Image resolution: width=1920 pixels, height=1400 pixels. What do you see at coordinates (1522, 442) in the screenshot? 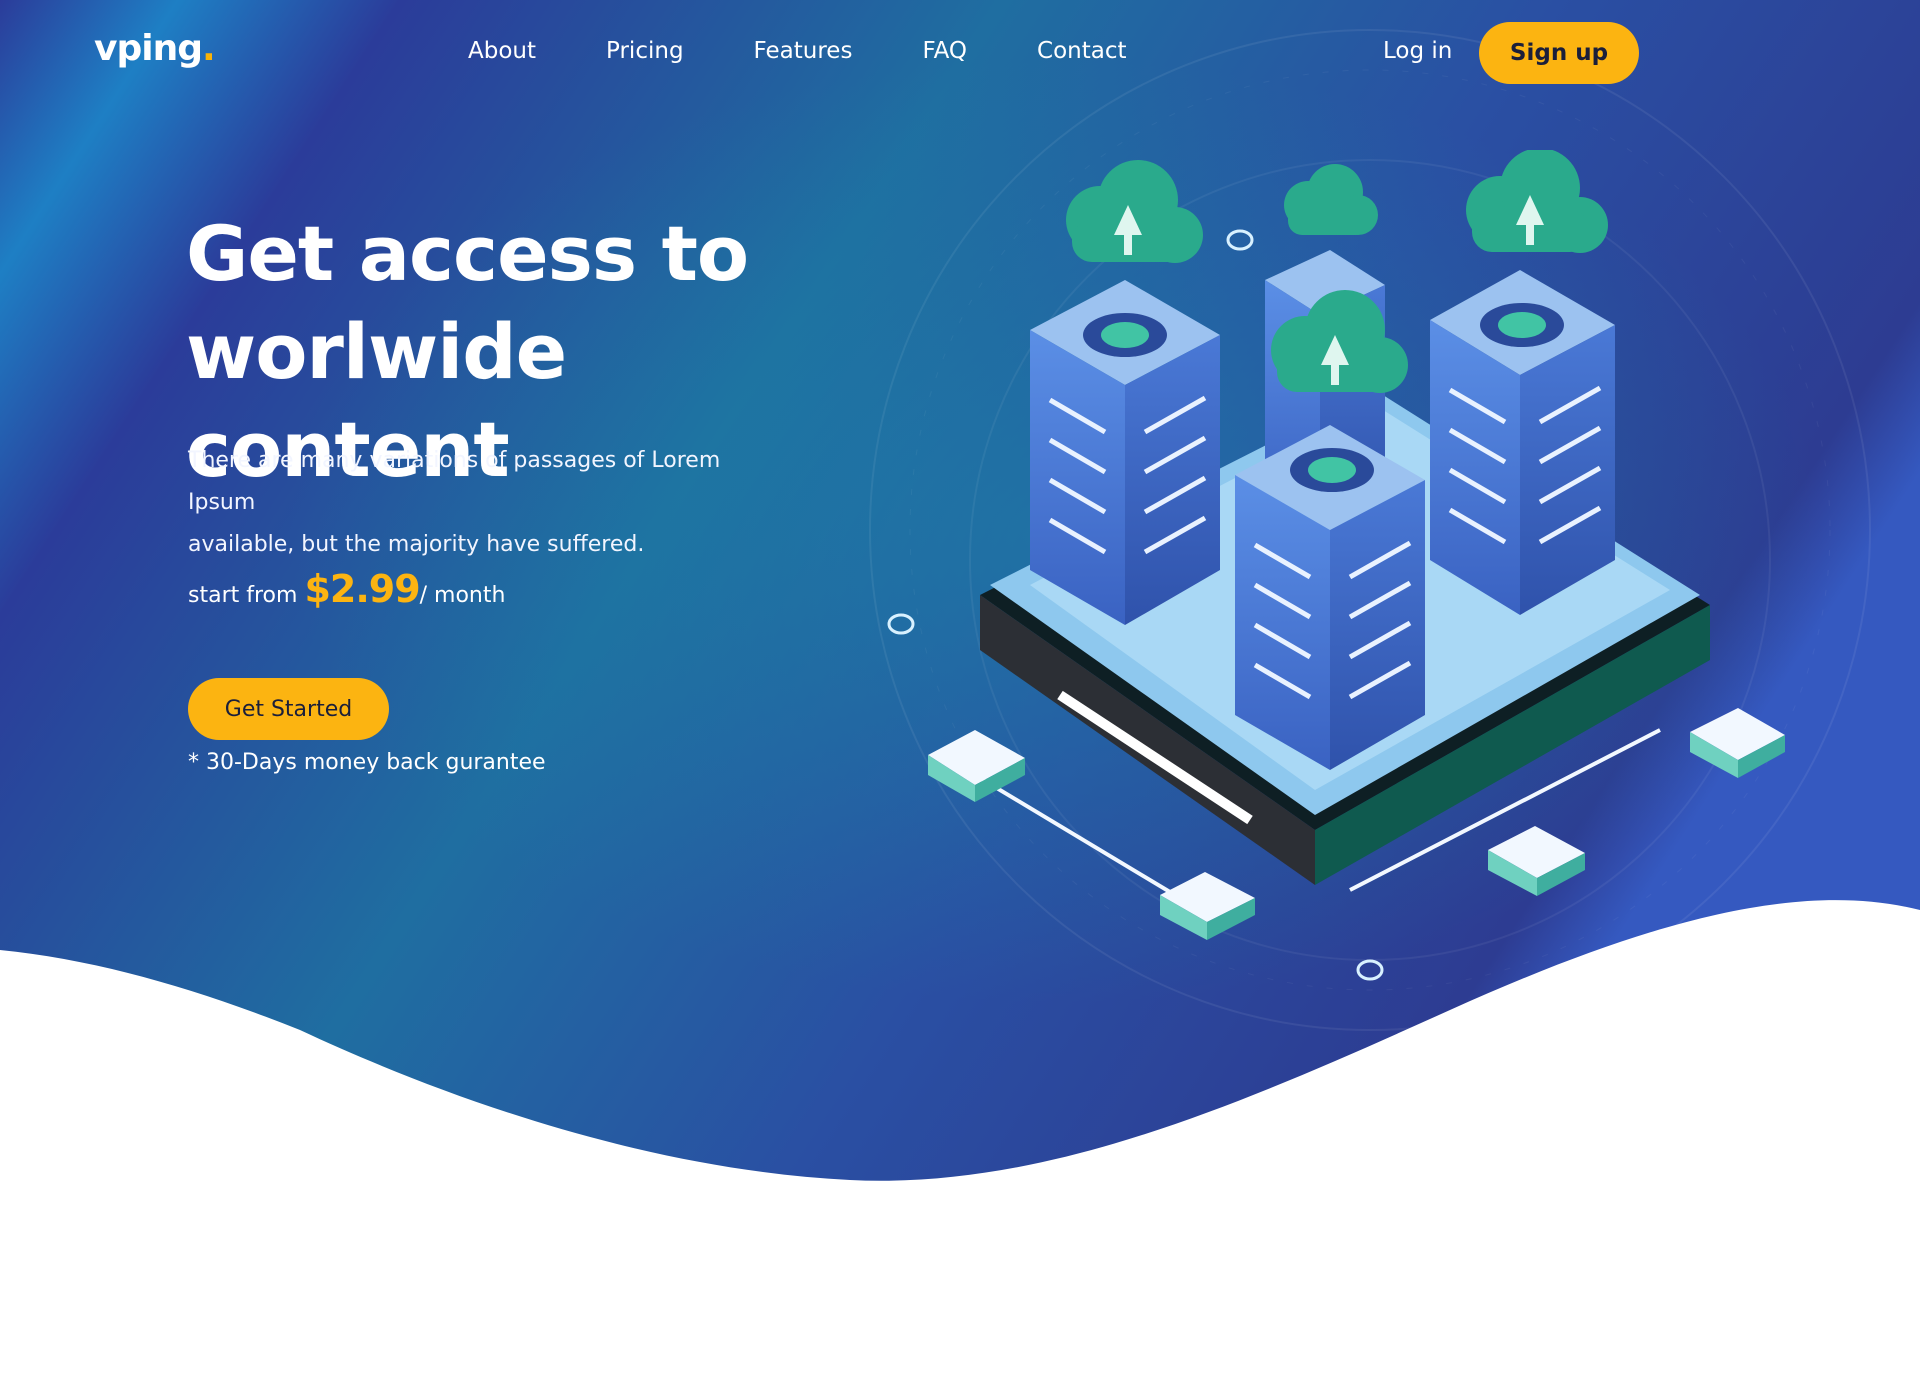
I see `server-rack-icon-right` at bounding box center [1522, 442].